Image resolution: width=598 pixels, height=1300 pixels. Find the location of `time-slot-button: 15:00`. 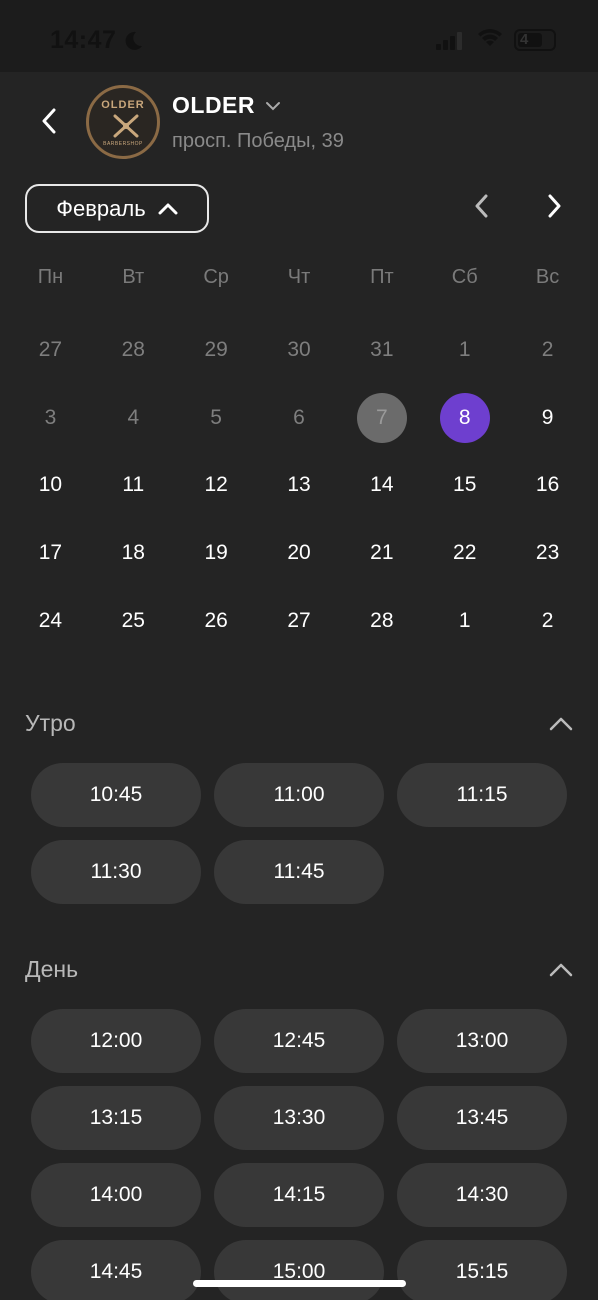

time-slot-button: 15:00 is located at coordinates (299, 1270).